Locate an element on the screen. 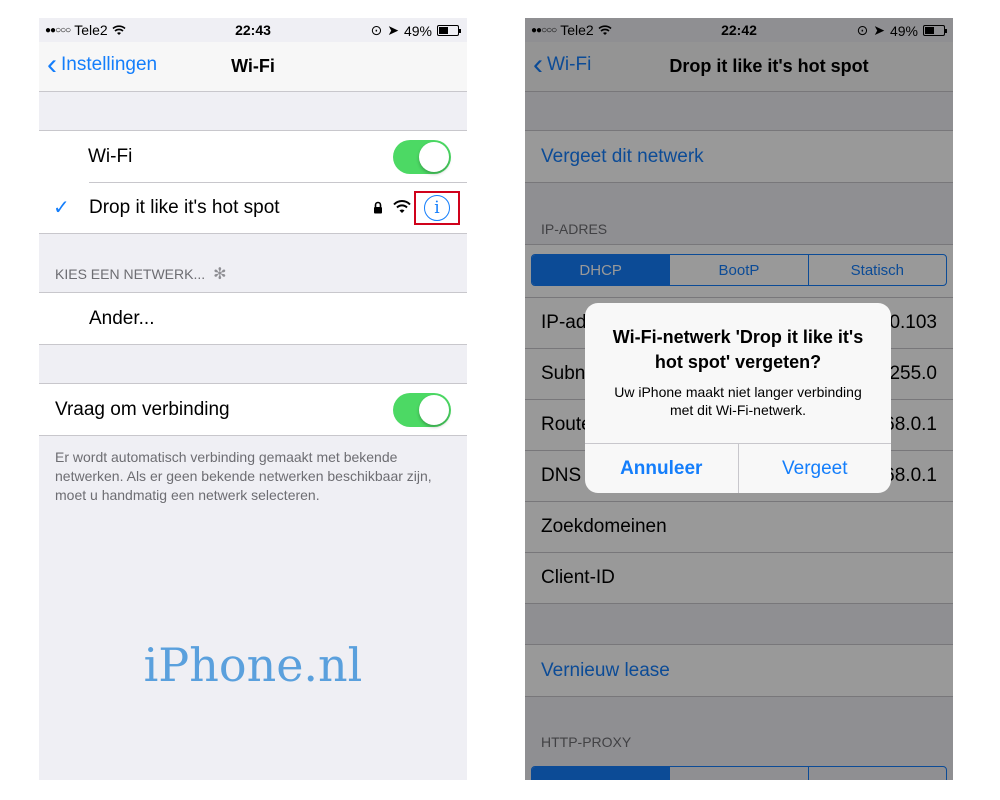 The image size is (1000, 800). choose-network-header: KIES EEN NETWERK... ✻ is located at coordinates (141, 274).